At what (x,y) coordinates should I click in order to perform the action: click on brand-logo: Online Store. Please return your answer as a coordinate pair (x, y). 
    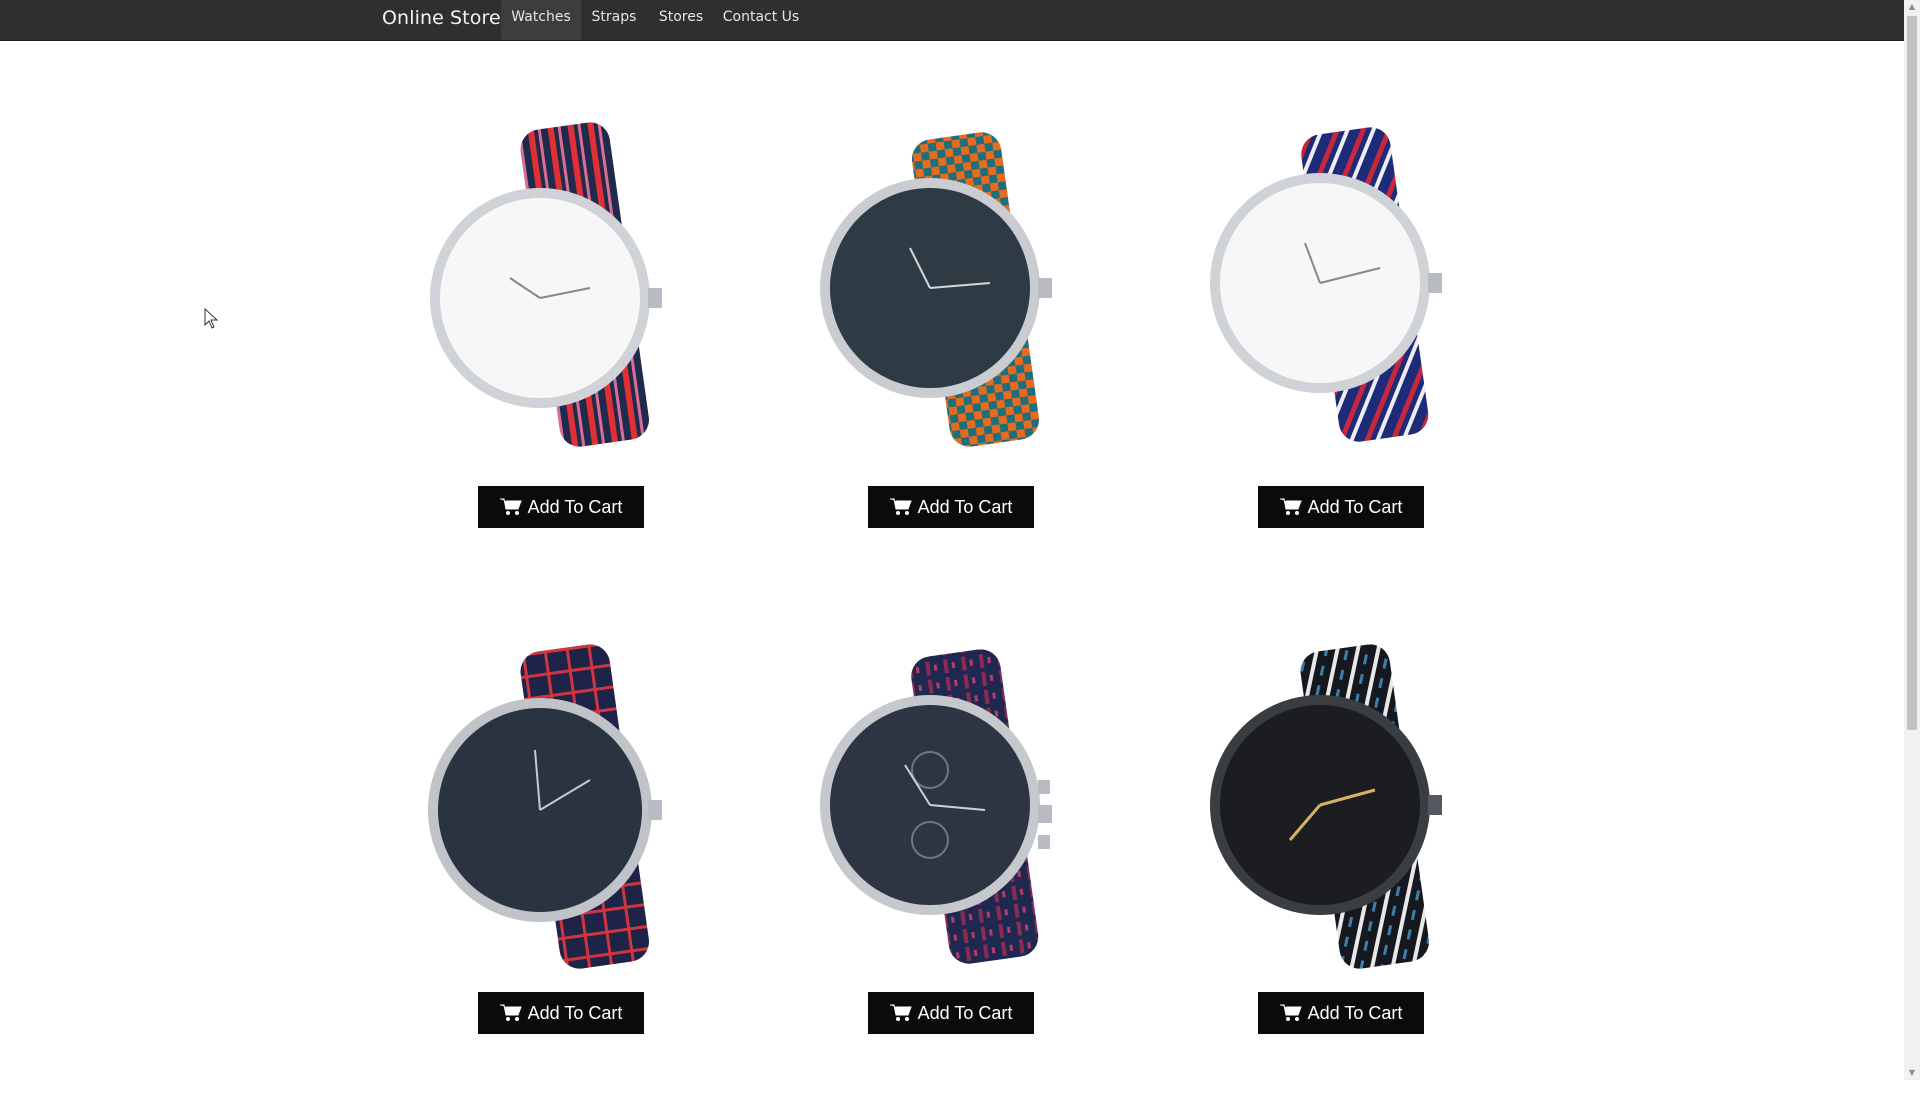
    Looking at the image, I should click on (441, 20).